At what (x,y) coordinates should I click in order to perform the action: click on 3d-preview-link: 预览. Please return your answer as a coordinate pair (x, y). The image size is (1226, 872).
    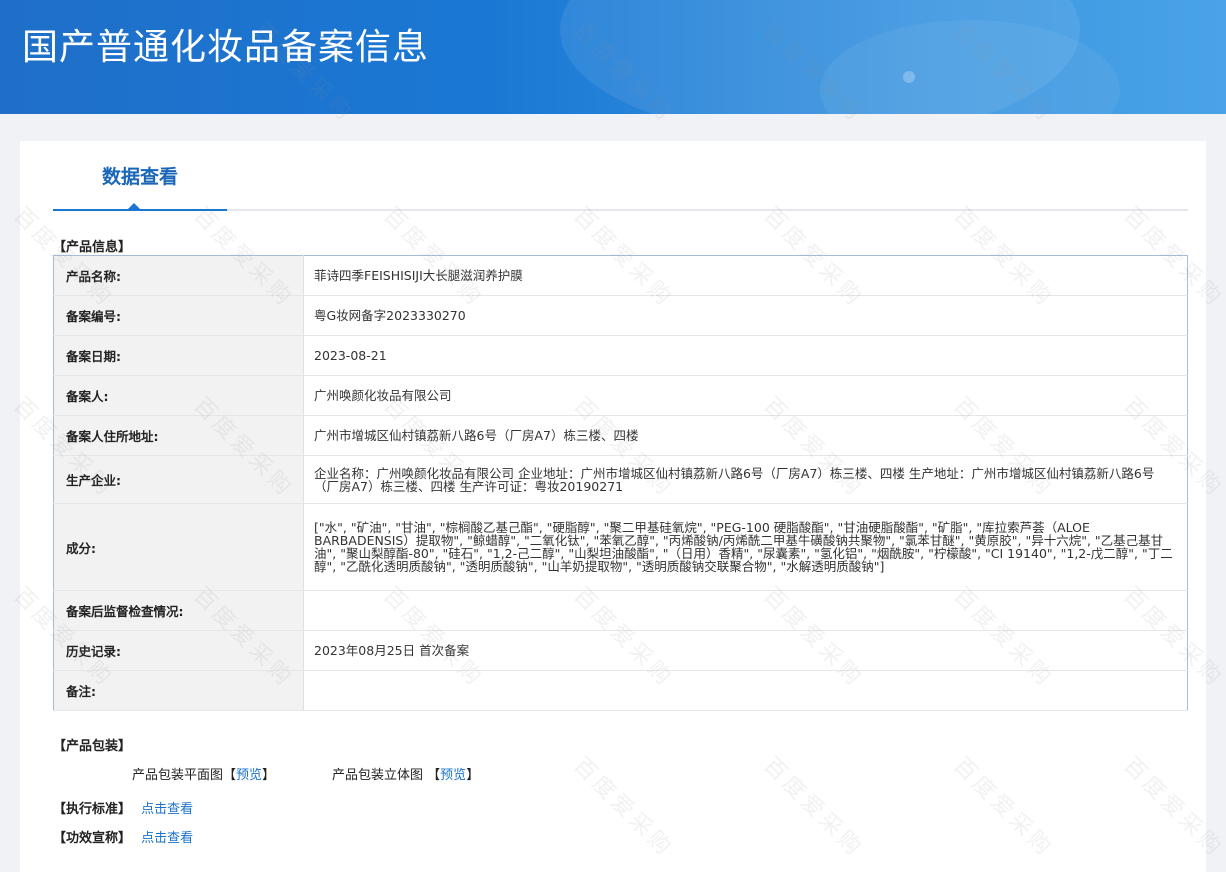
    Looking at the image, I should click on (453, 775).